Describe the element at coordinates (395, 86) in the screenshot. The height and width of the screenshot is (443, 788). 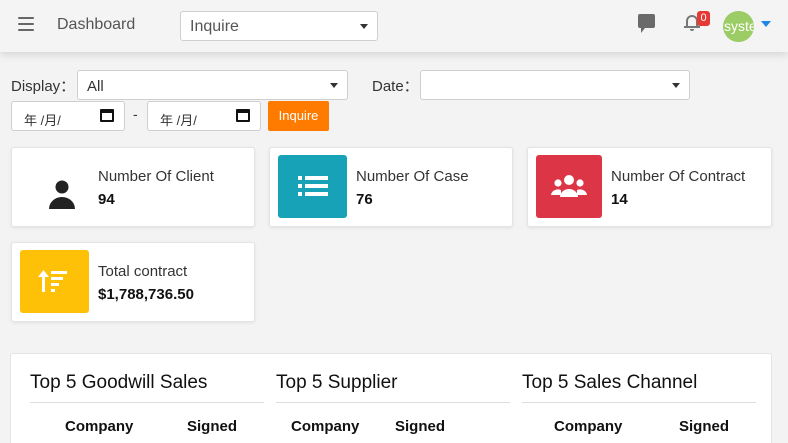
I see `date-label: Date：` at that location.